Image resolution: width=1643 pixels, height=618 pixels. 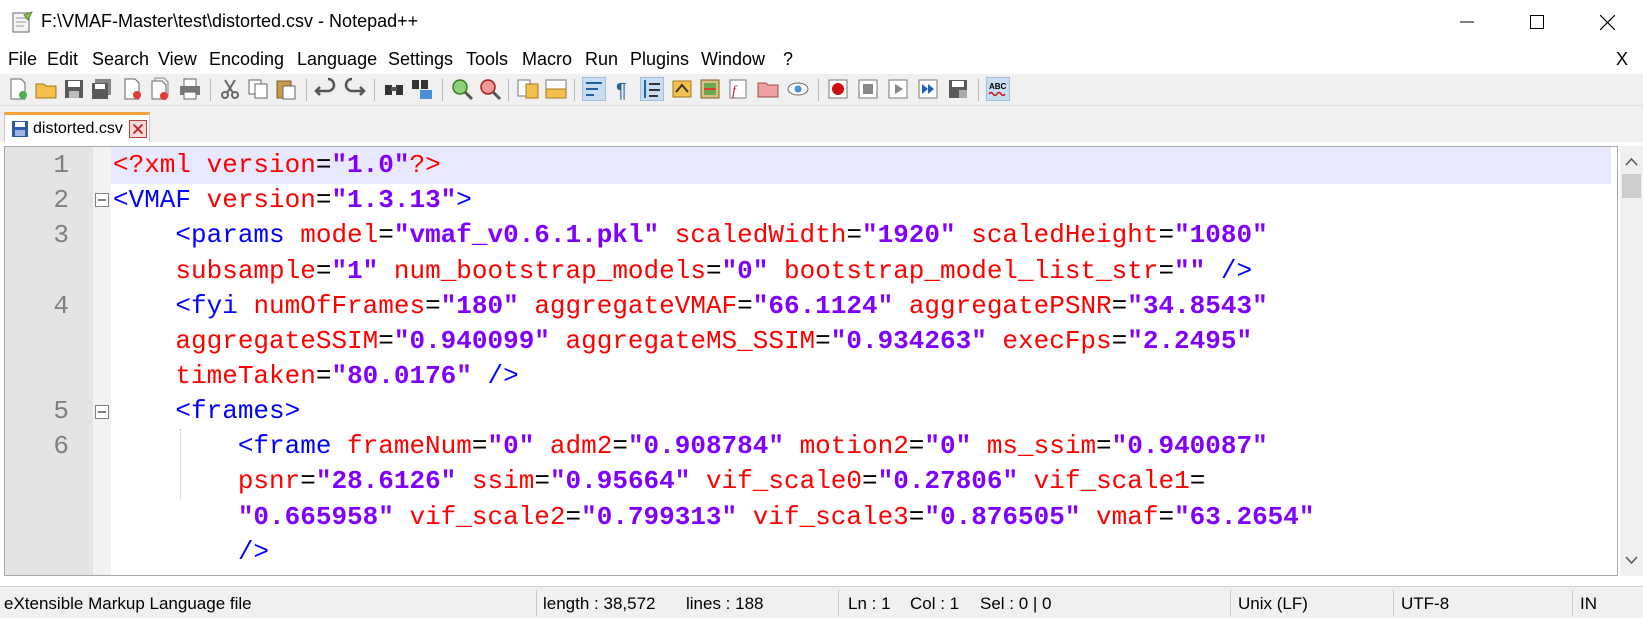 I want to click on scroll-down-arrow-icon, so click(x=1631, y=560).